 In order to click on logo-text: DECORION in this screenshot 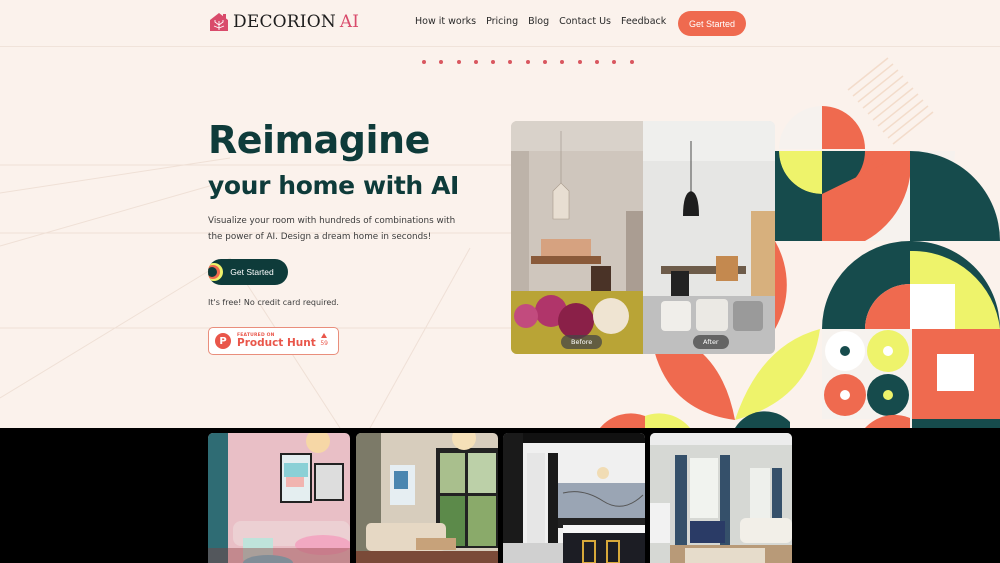, I will do `click(284, 22)`.